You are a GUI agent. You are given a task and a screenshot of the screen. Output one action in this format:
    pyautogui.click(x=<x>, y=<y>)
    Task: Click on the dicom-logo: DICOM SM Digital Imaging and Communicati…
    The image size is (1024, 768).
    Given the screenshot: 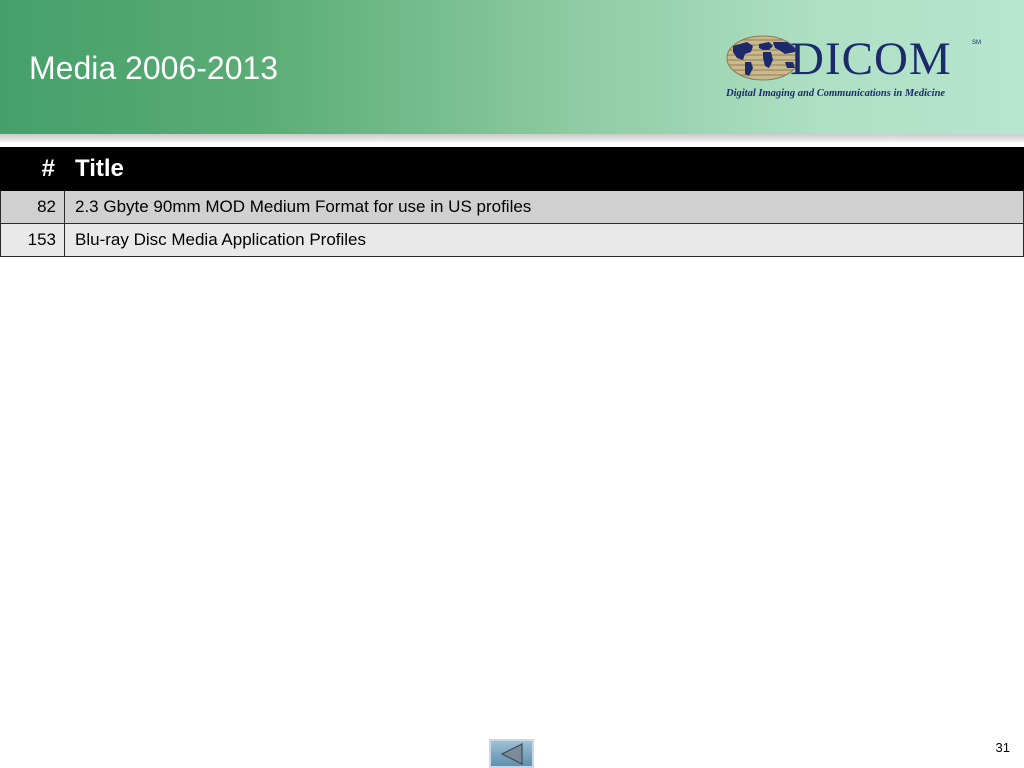 What is the action you would take?
    pyautogui.click(x=856, y=67)
    